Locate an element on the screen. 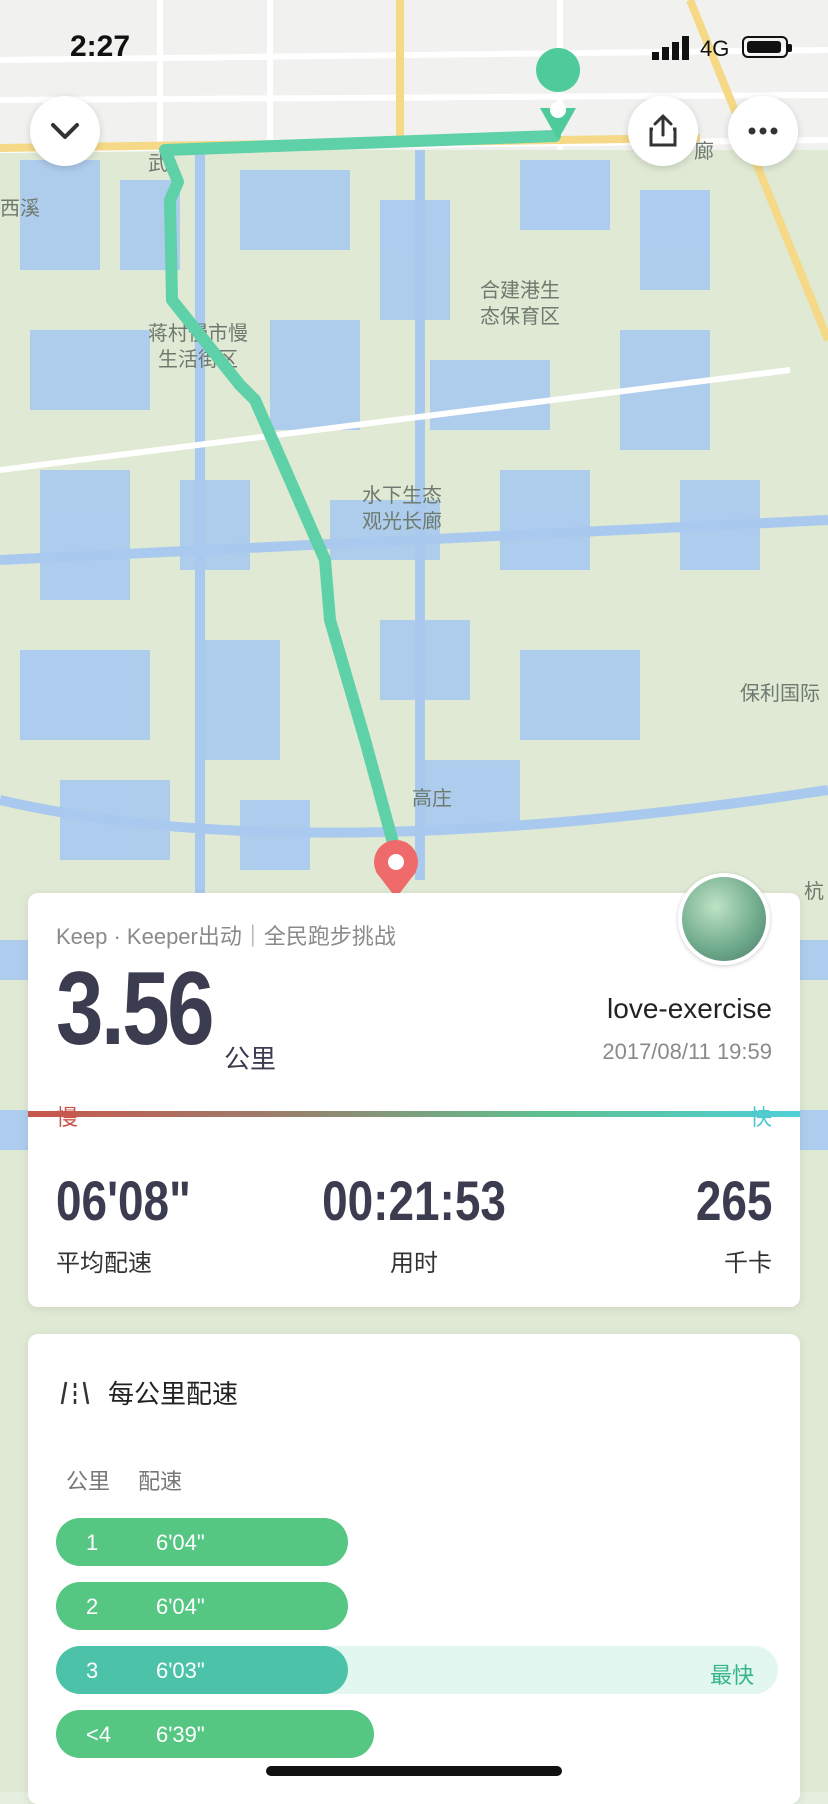 The width and height of the screenshot is (828, 1804). activity-subtitle: Keep · Keeper出动｜全民跑步挑战 is located at coordinates (226, 936).